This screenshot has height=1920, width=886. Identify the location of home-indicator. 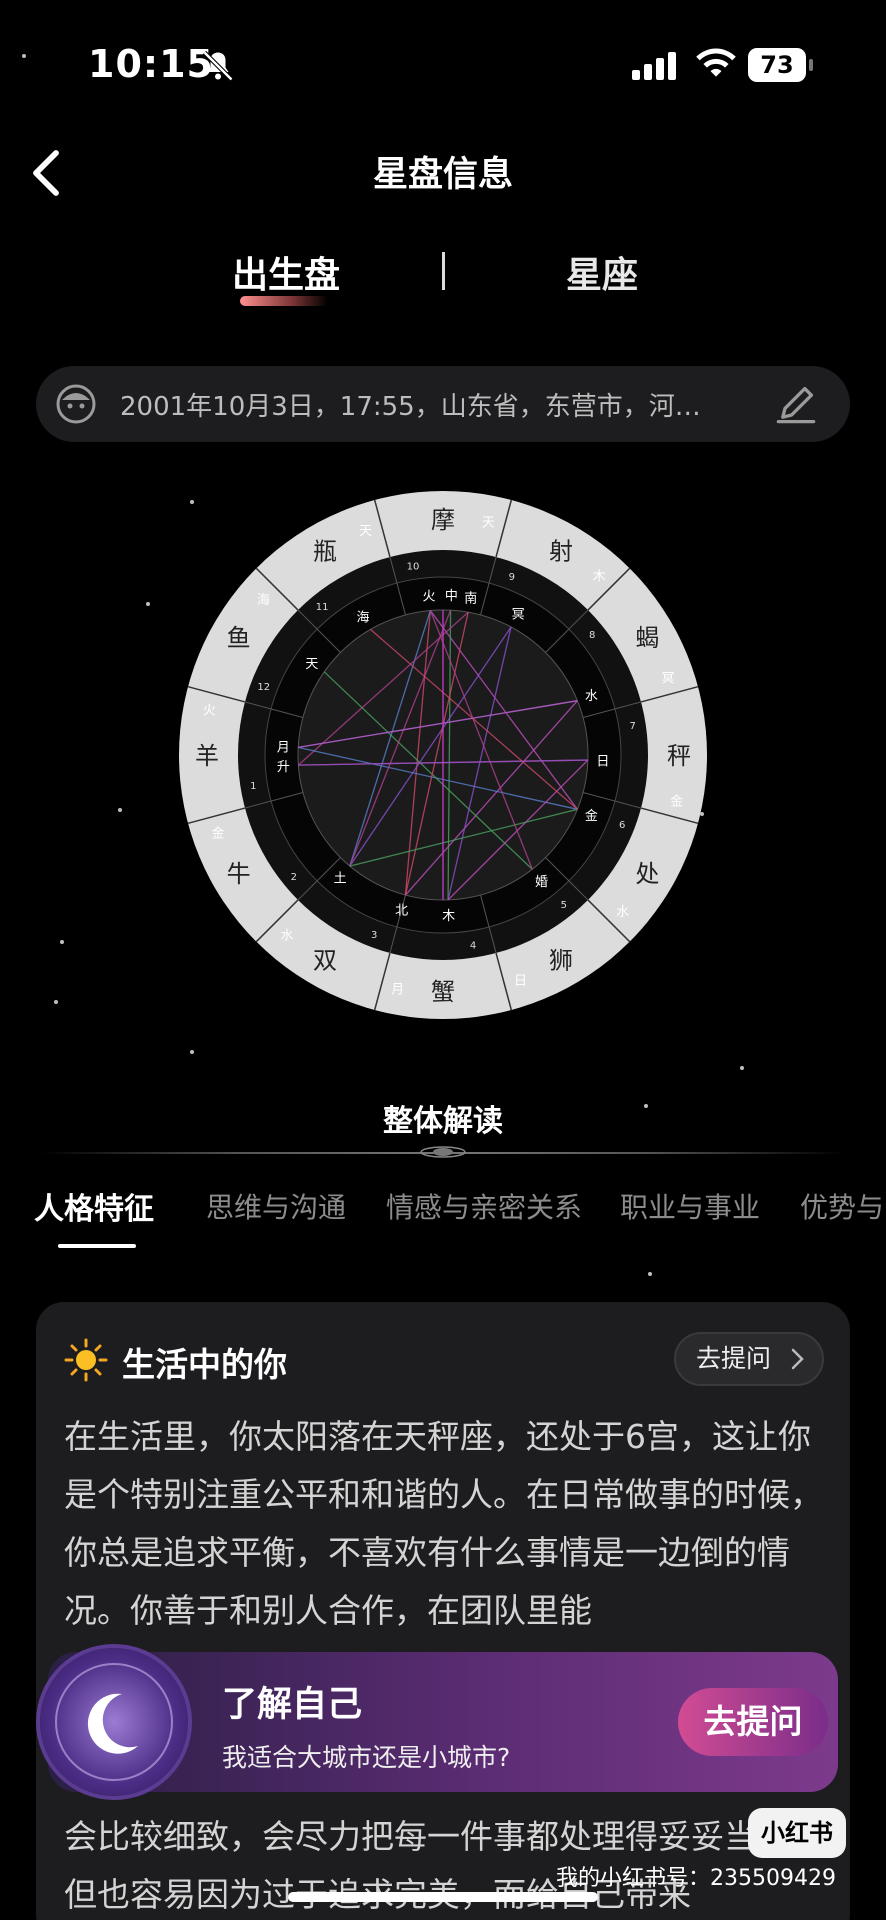
(443, 1897).